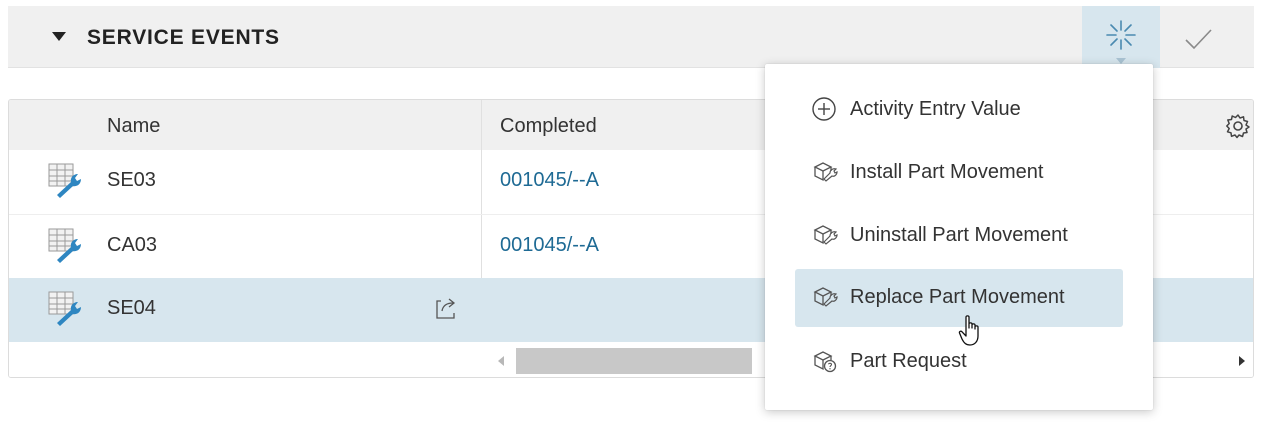 This screenshot has width=1263, height=428. I want to click on menu-item-uninstall-part-movement: Uninstall Part Movement, so click(959, 236).